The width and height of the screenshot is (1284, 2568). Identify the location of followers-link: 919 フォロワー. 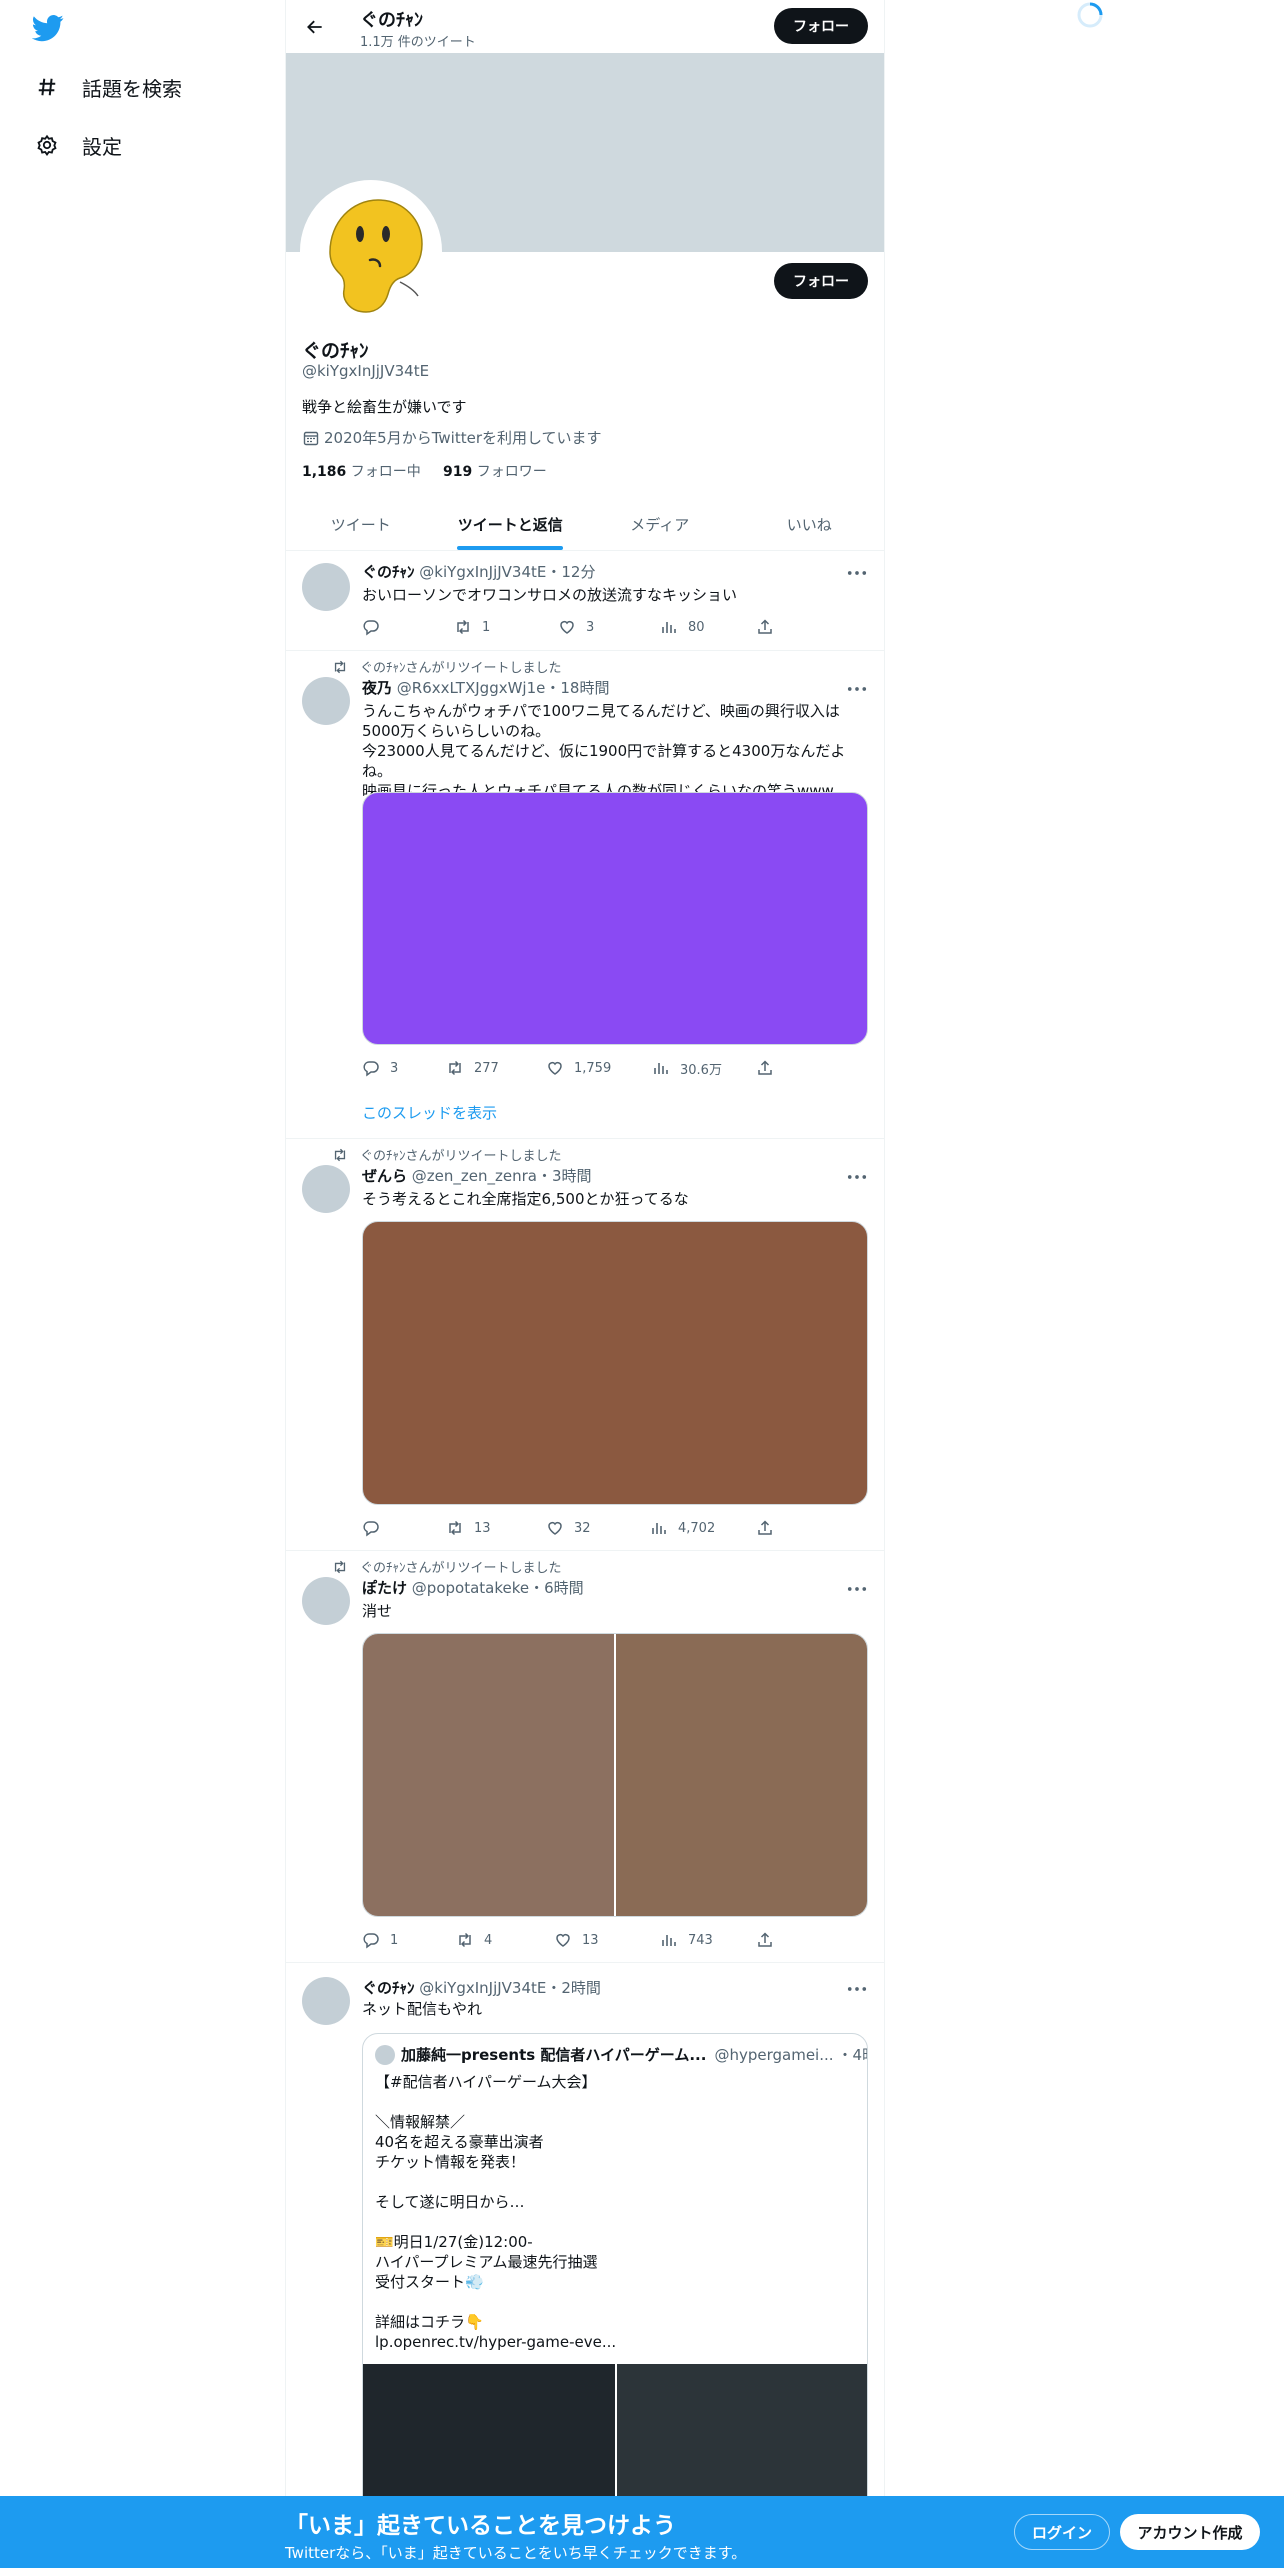
(495, 472).